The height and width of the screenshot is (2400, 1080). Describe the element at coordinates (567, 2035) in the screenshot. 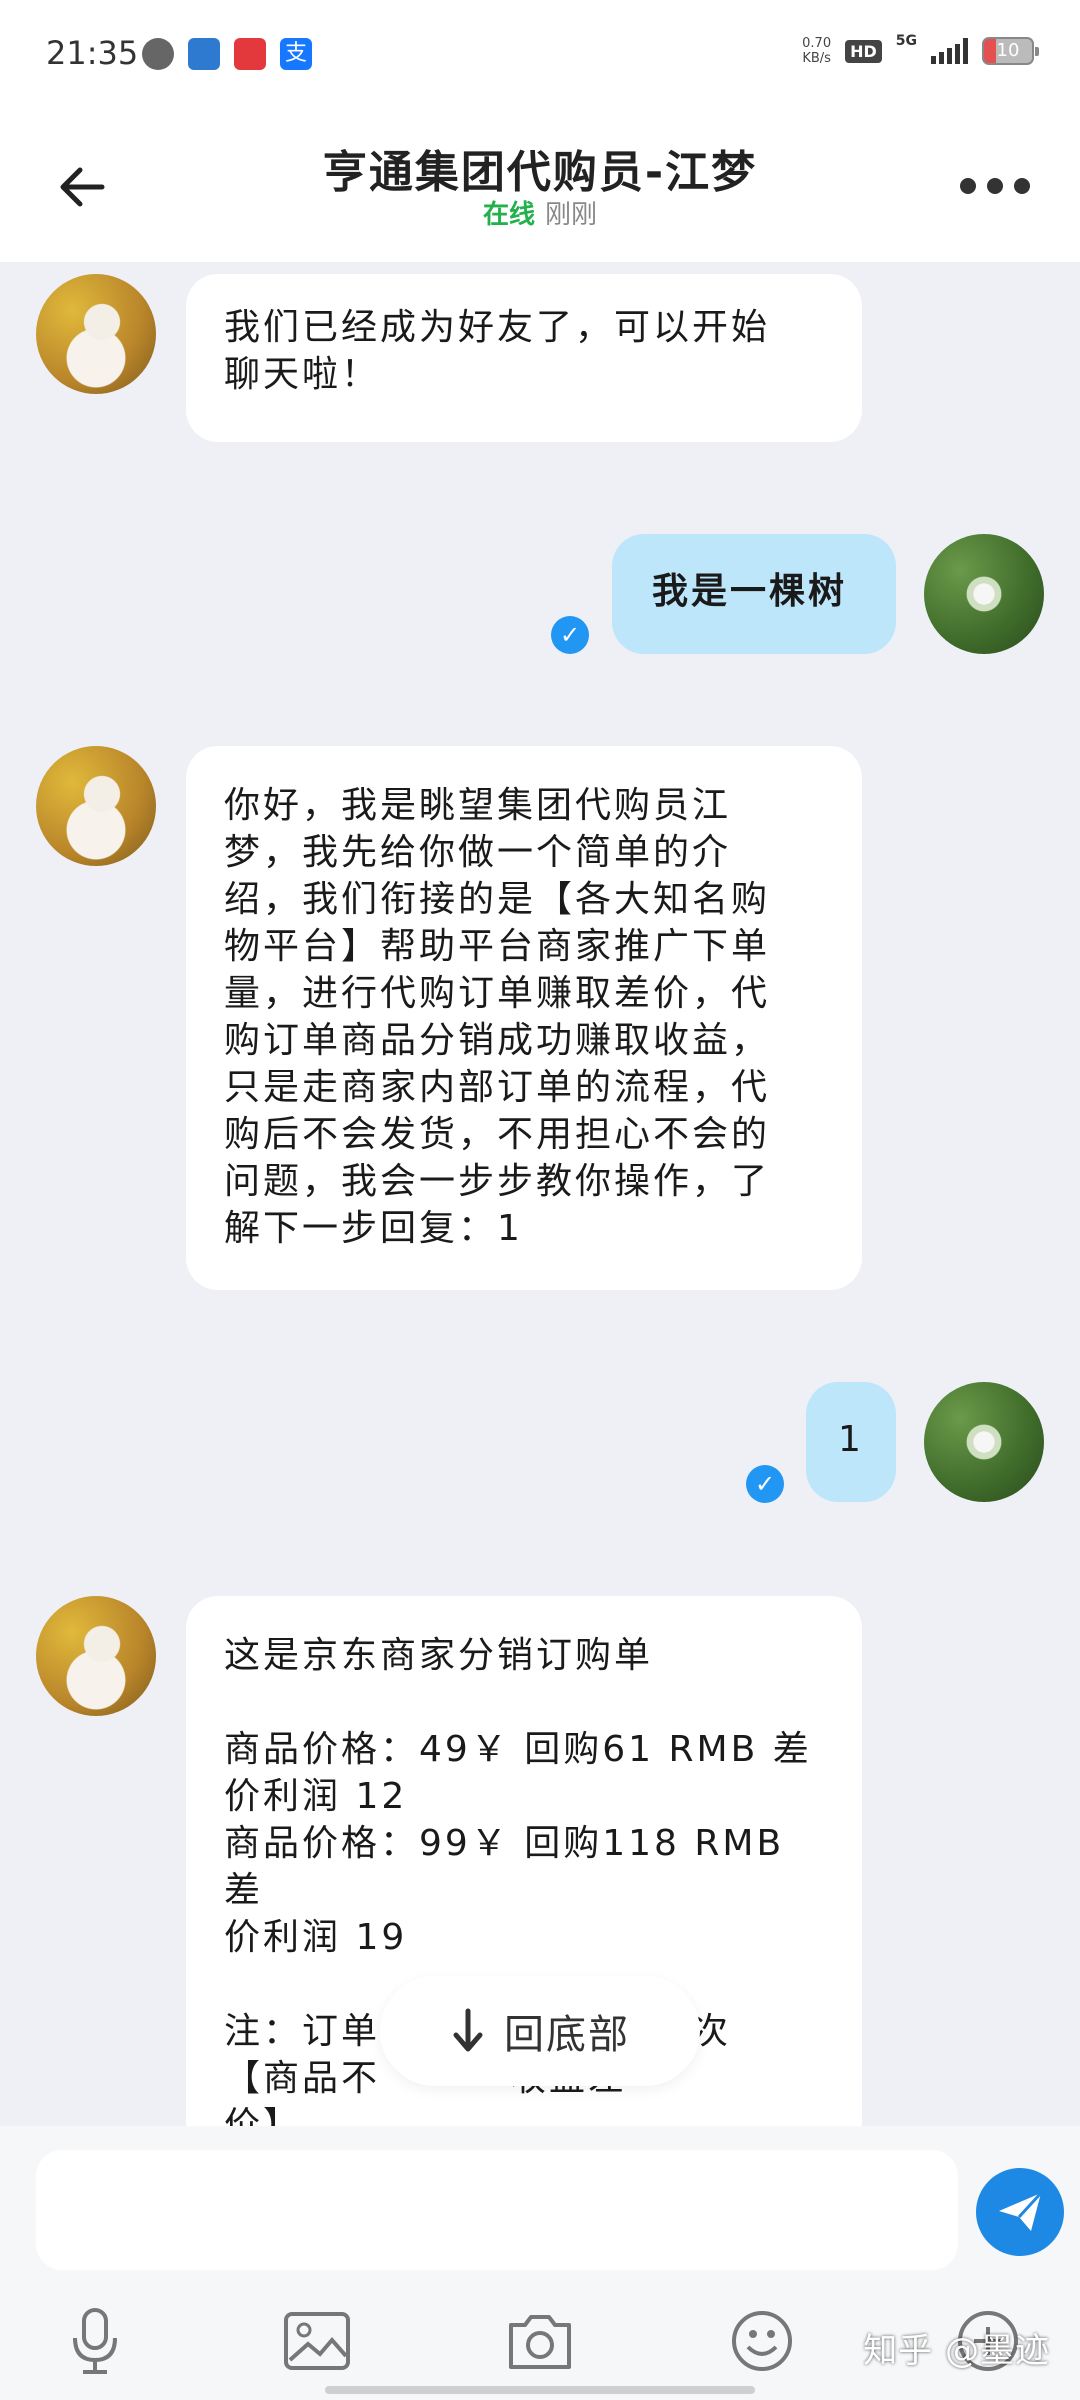

I see `scroll-to-bottom-label: 回底部` at that location.